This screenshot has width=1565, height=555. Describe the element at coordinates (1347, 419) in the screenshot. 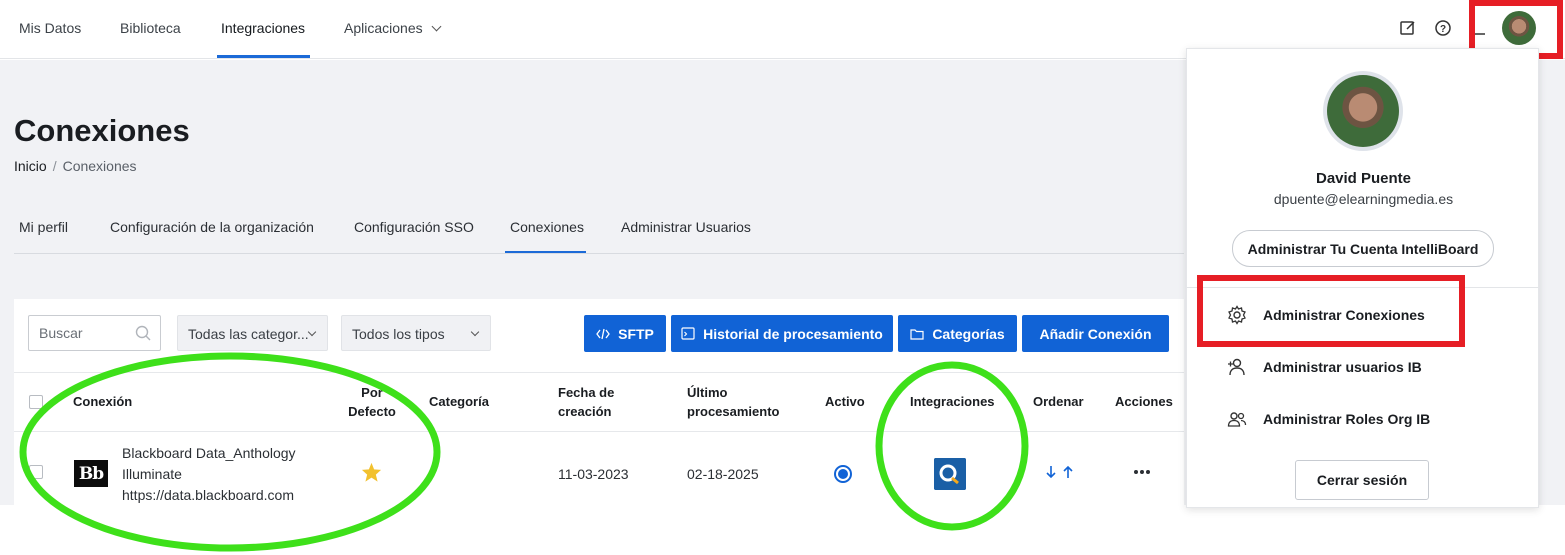

I see `menu-item-label: Administrar Roles Org IB` at that location.